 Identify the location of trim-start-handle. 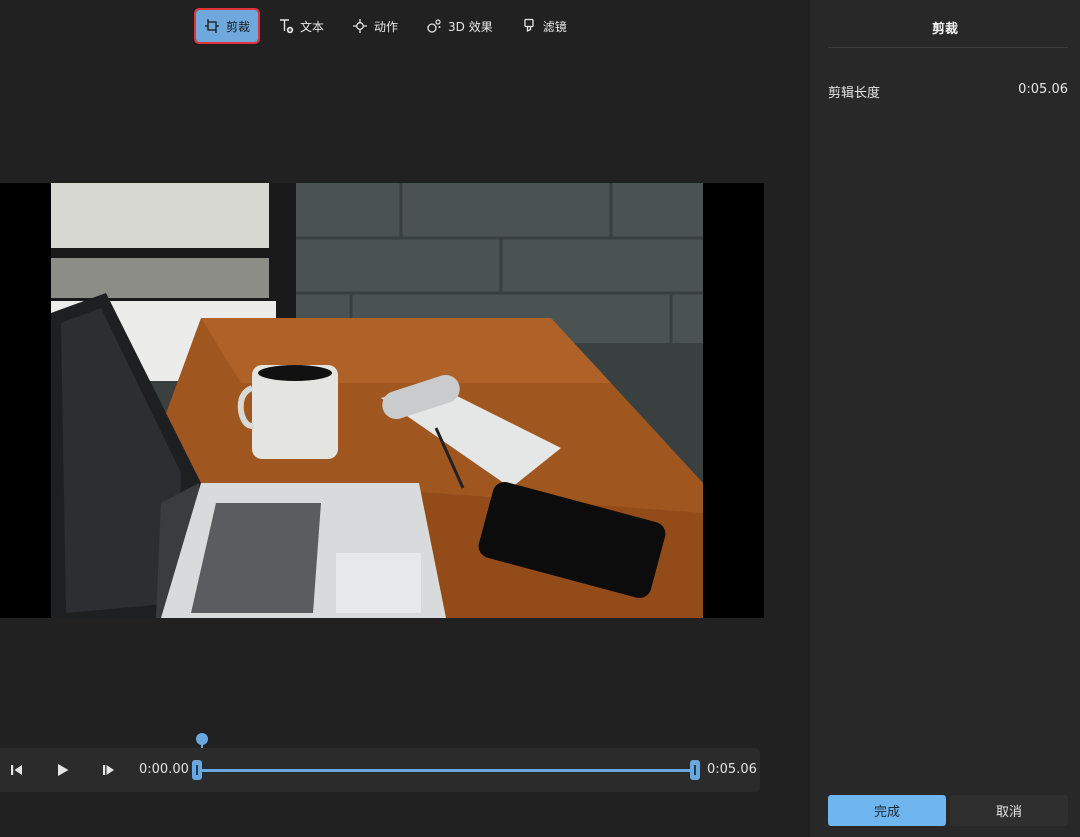
(197, 770).